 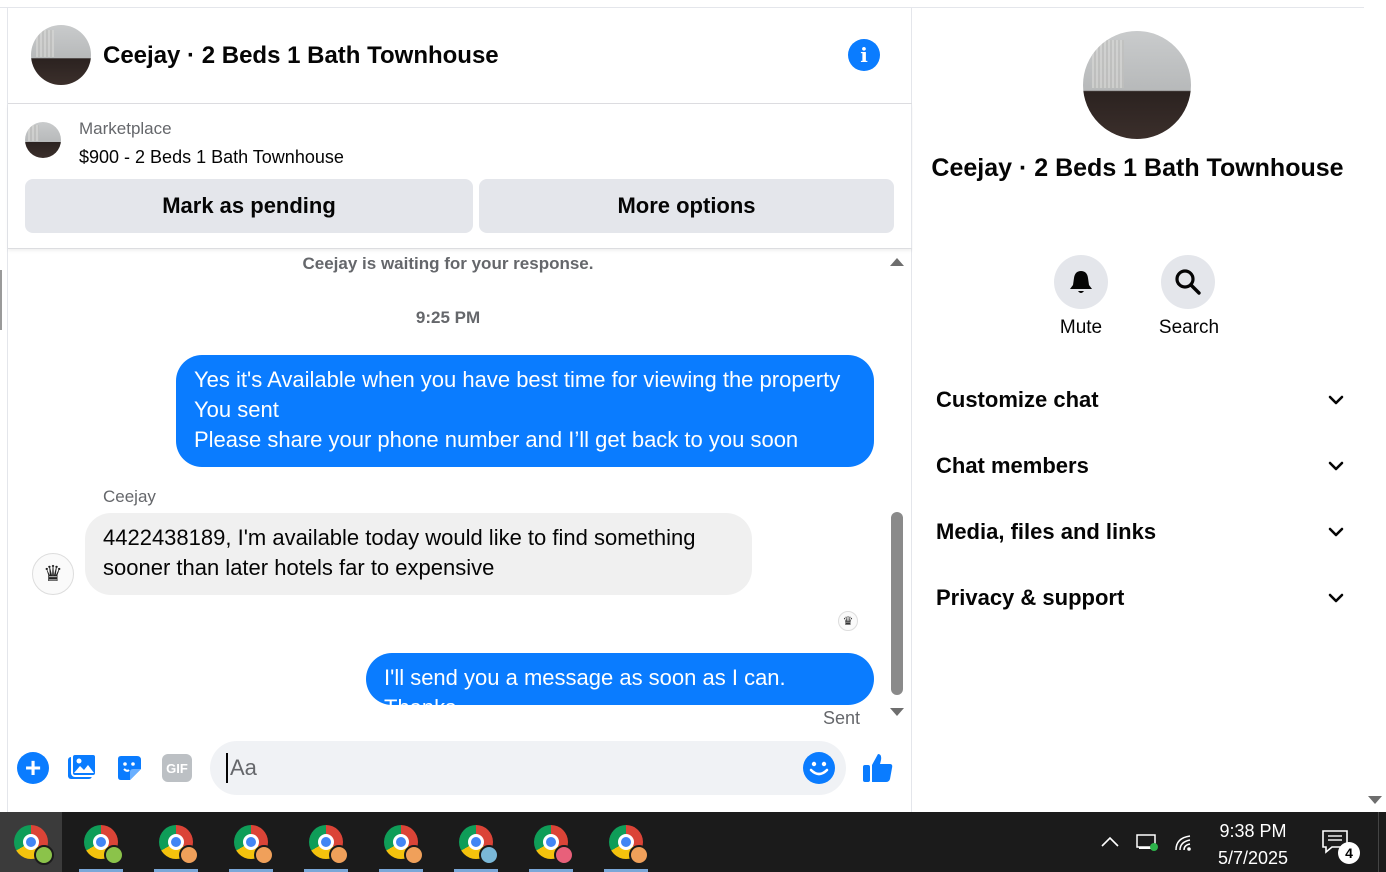 What do you see at coordinates (864, 55) in the screenshot?
I see `info-icon: i` at bounding box center [864, 55].